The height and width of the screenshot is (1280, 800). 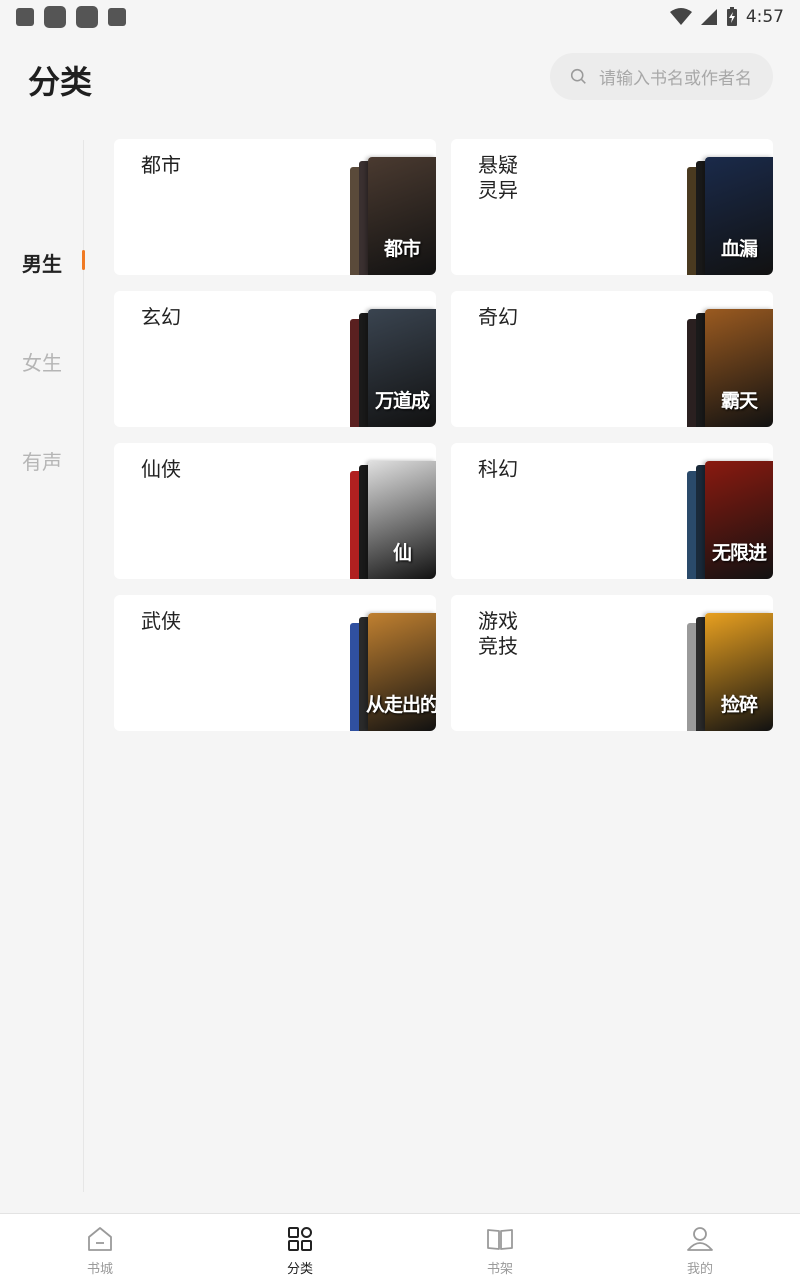 I want to click on book-cover: 都市, so click(x=402, y=216).